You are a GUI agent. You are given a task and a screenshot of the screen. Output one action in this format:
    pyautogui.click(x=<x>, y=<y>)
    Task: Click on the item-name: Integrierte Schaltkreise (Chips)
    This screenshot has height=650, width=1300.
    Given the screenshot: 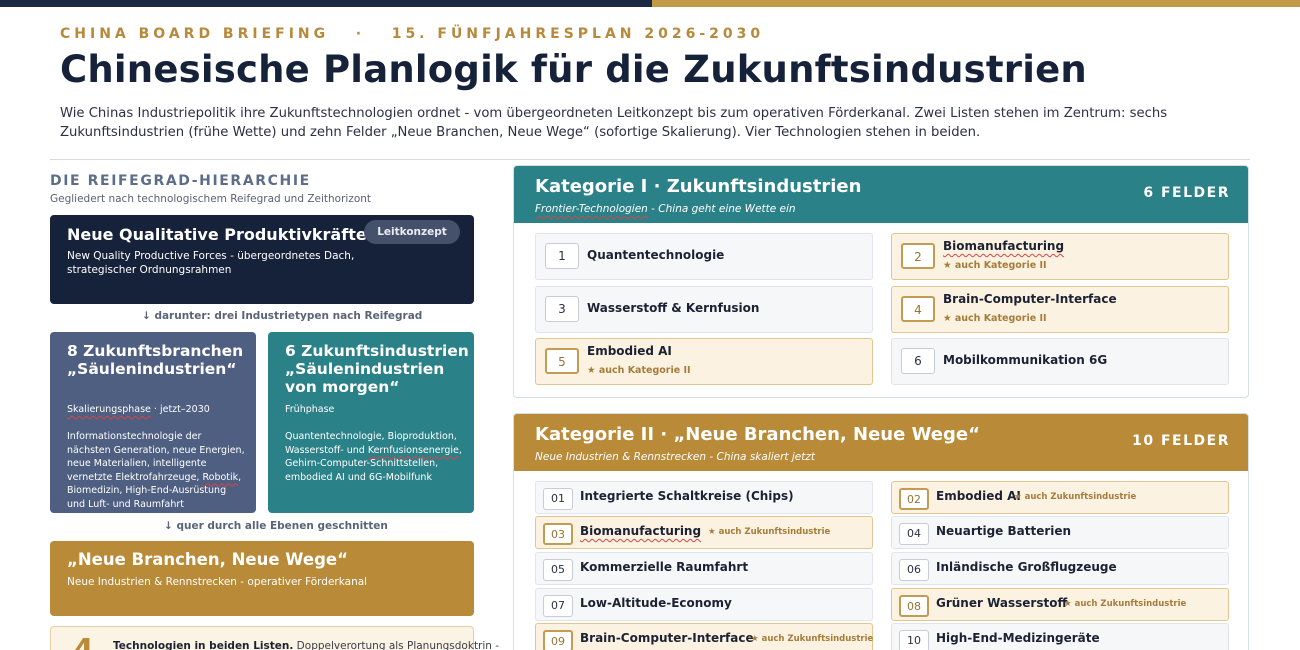 What is the action you would take?
    pyautogui.click(x=687, y=496)
    